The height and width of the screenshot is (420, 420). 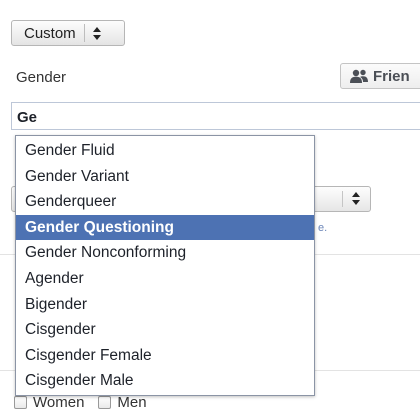 What do you see at coordinates (165, 279) in the screenshot?
I see `suggestion-item: Agender` at bounding box center [165, 279].